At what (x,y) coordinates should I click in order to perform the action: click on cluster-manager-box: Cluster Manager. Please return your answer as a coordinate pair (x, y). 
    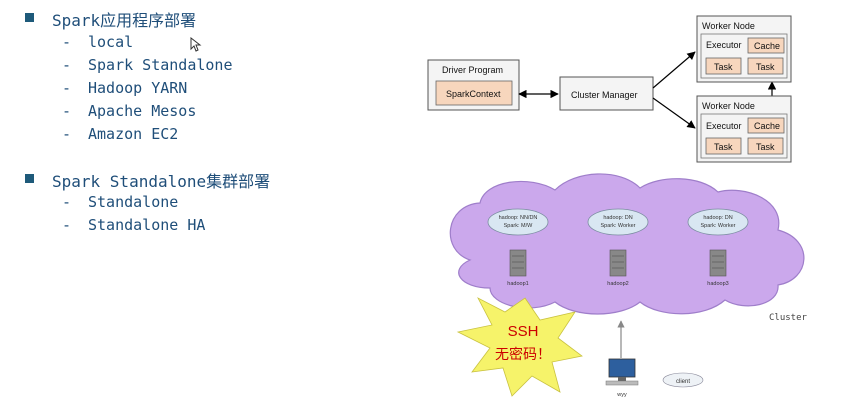
    Looking at the image, I should click on (606, 93).